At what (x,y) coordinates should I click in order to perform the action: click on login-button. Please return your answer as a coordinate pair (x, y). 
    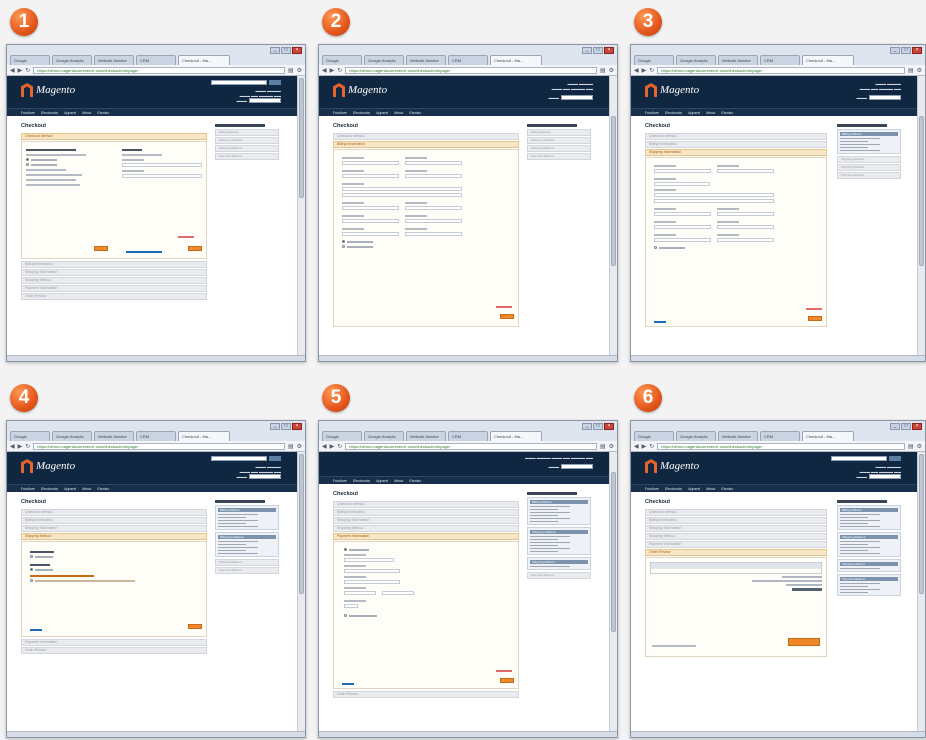
    Looking at the image, I should click on (195, 248).